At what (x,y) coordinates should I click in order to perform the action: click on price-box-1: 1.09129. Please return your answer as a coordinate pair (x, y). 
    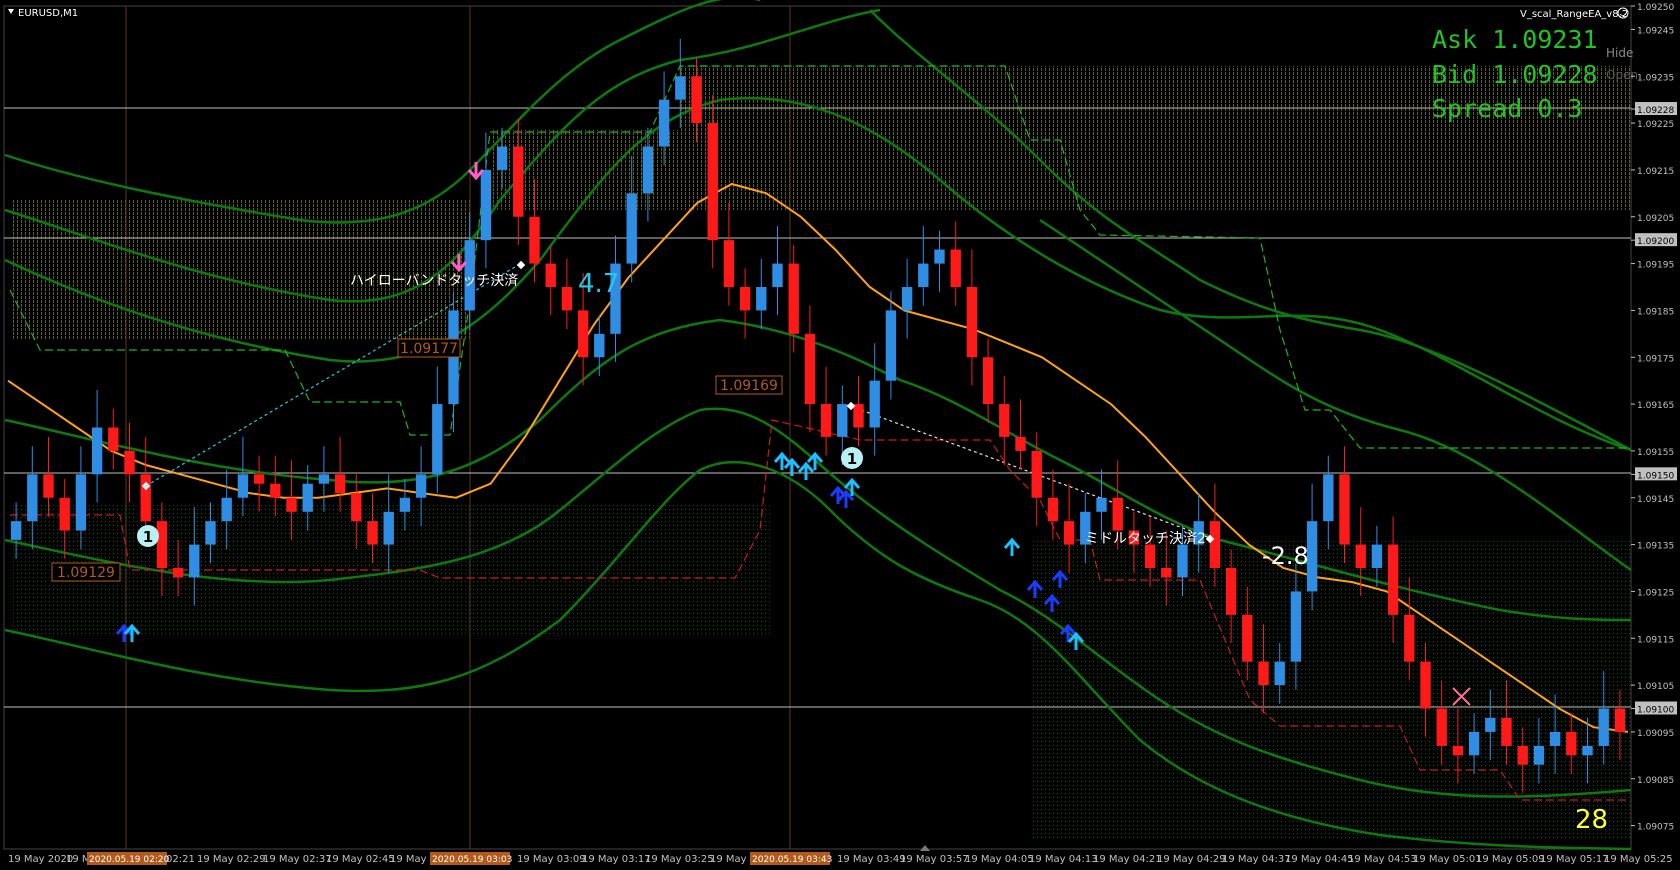
    Looking at the image, I should click on (86, 572).